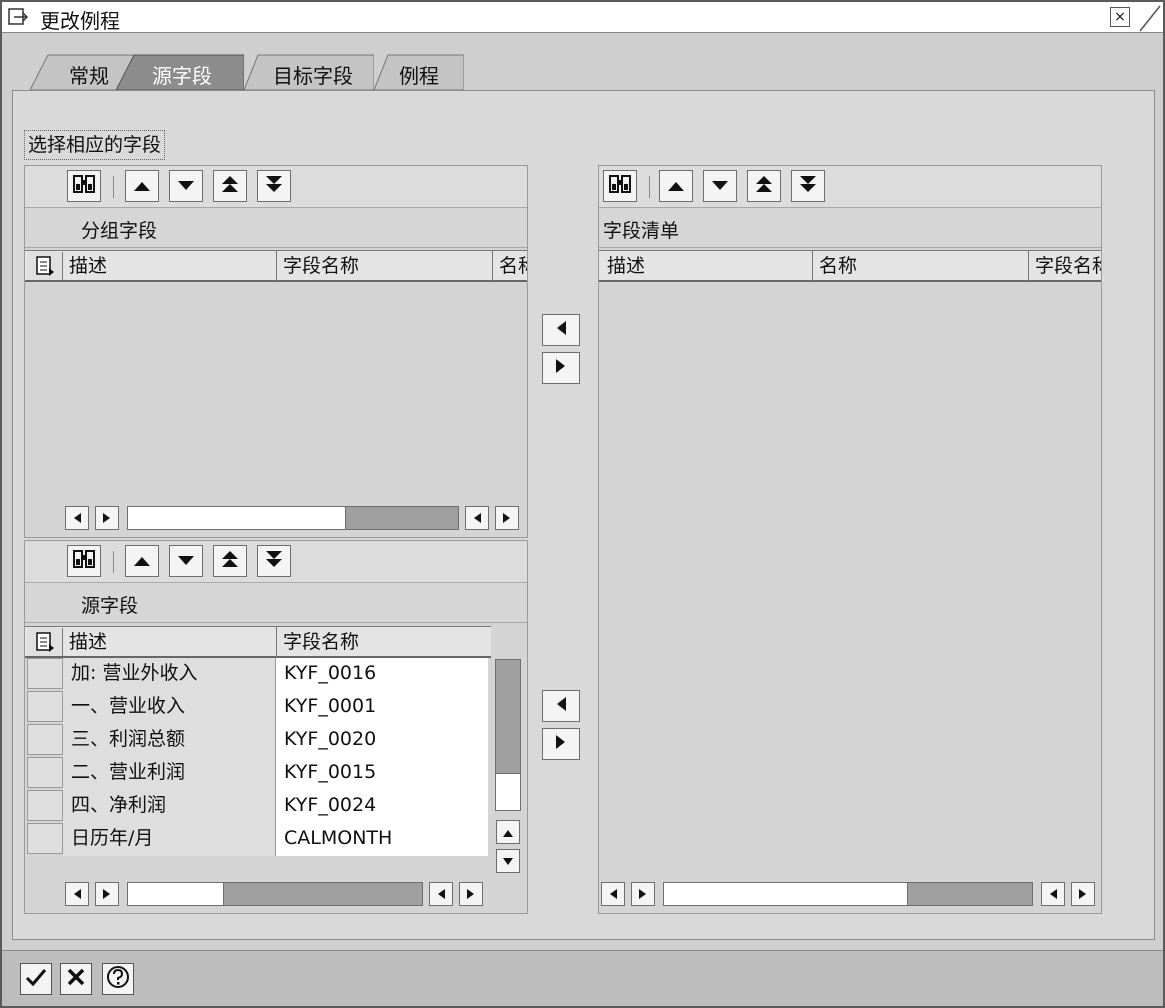 The image size is (1165, 1008). I want to click on confirm-button, so click(36, 979).